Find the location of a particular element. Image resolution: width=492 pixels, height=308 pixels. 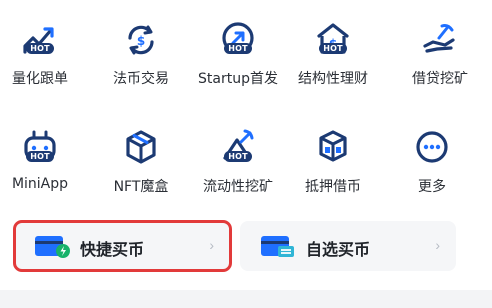

feature-fiat-trade: $ 法币交易 is located at coordinates (141, 50).